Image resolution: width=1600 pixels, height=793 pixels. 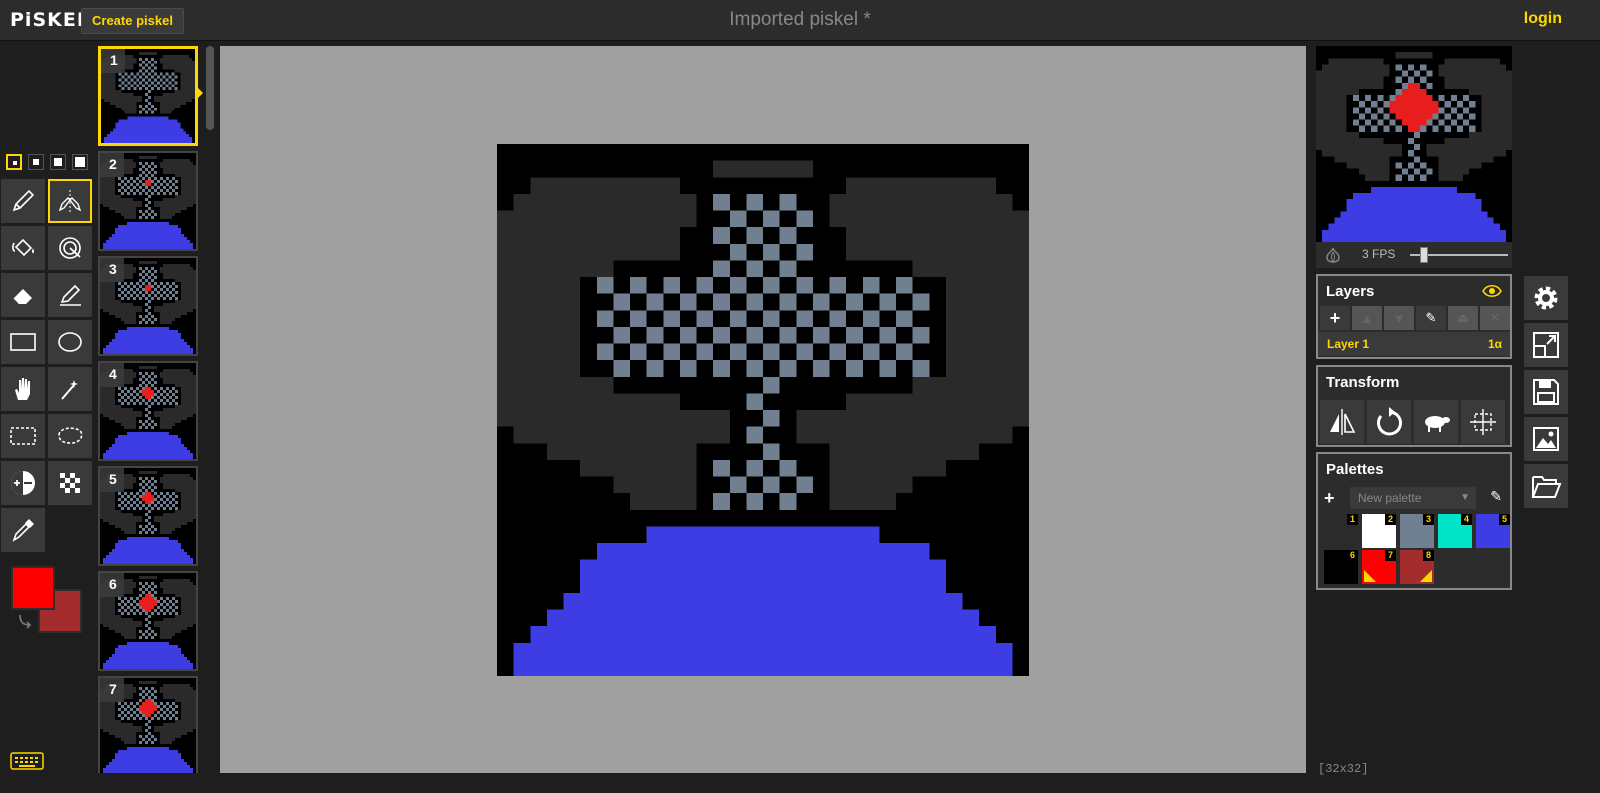 I want to click on keyboard-shortcuts-icon, so click(x=27, y=761).